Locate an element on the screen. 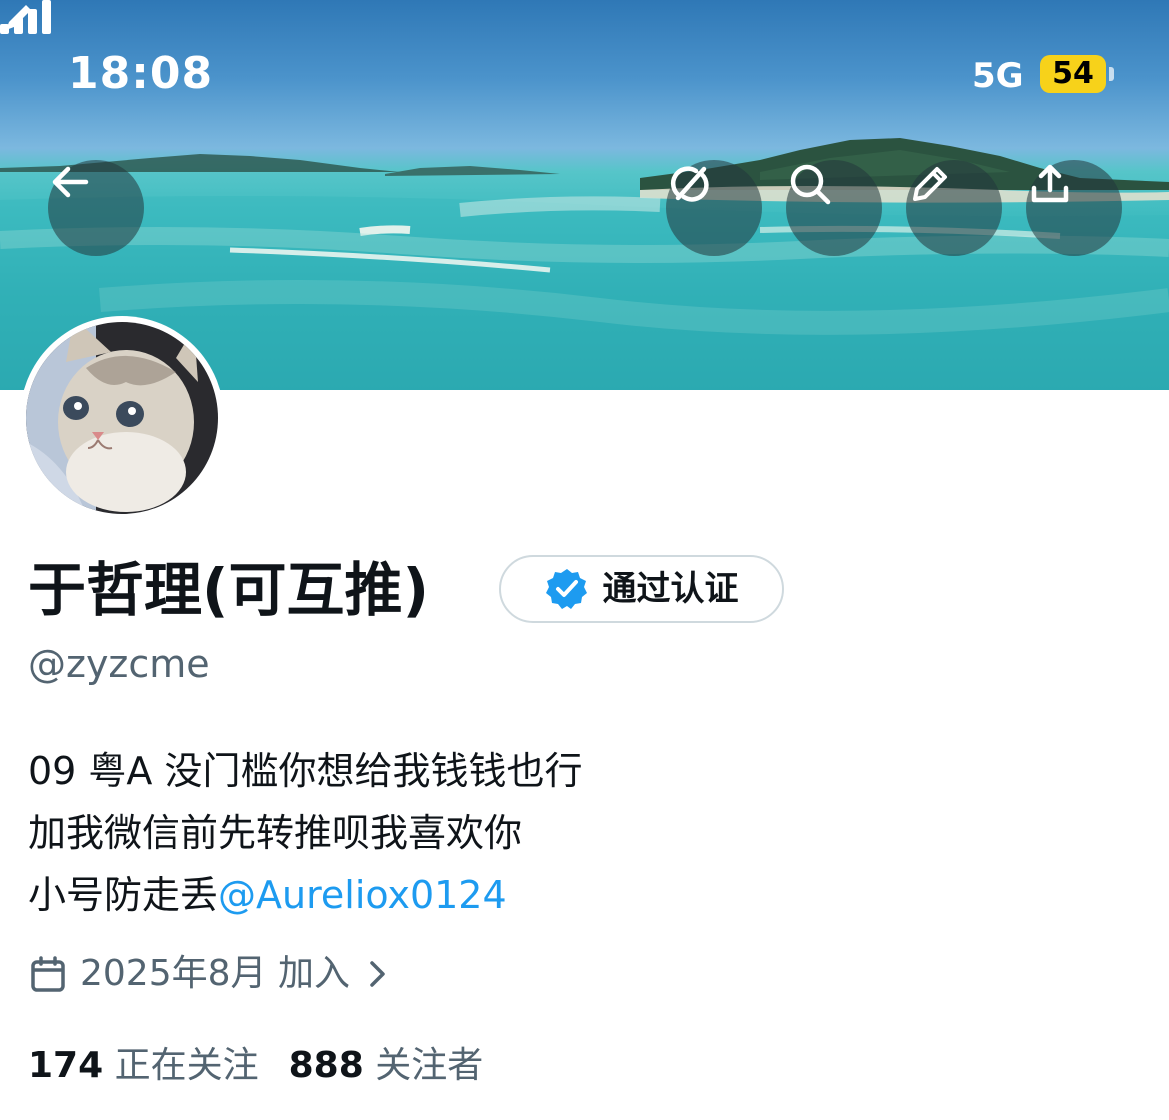 The image size is (1169, 1120). grok-icon is located at coordinates (689, 184).